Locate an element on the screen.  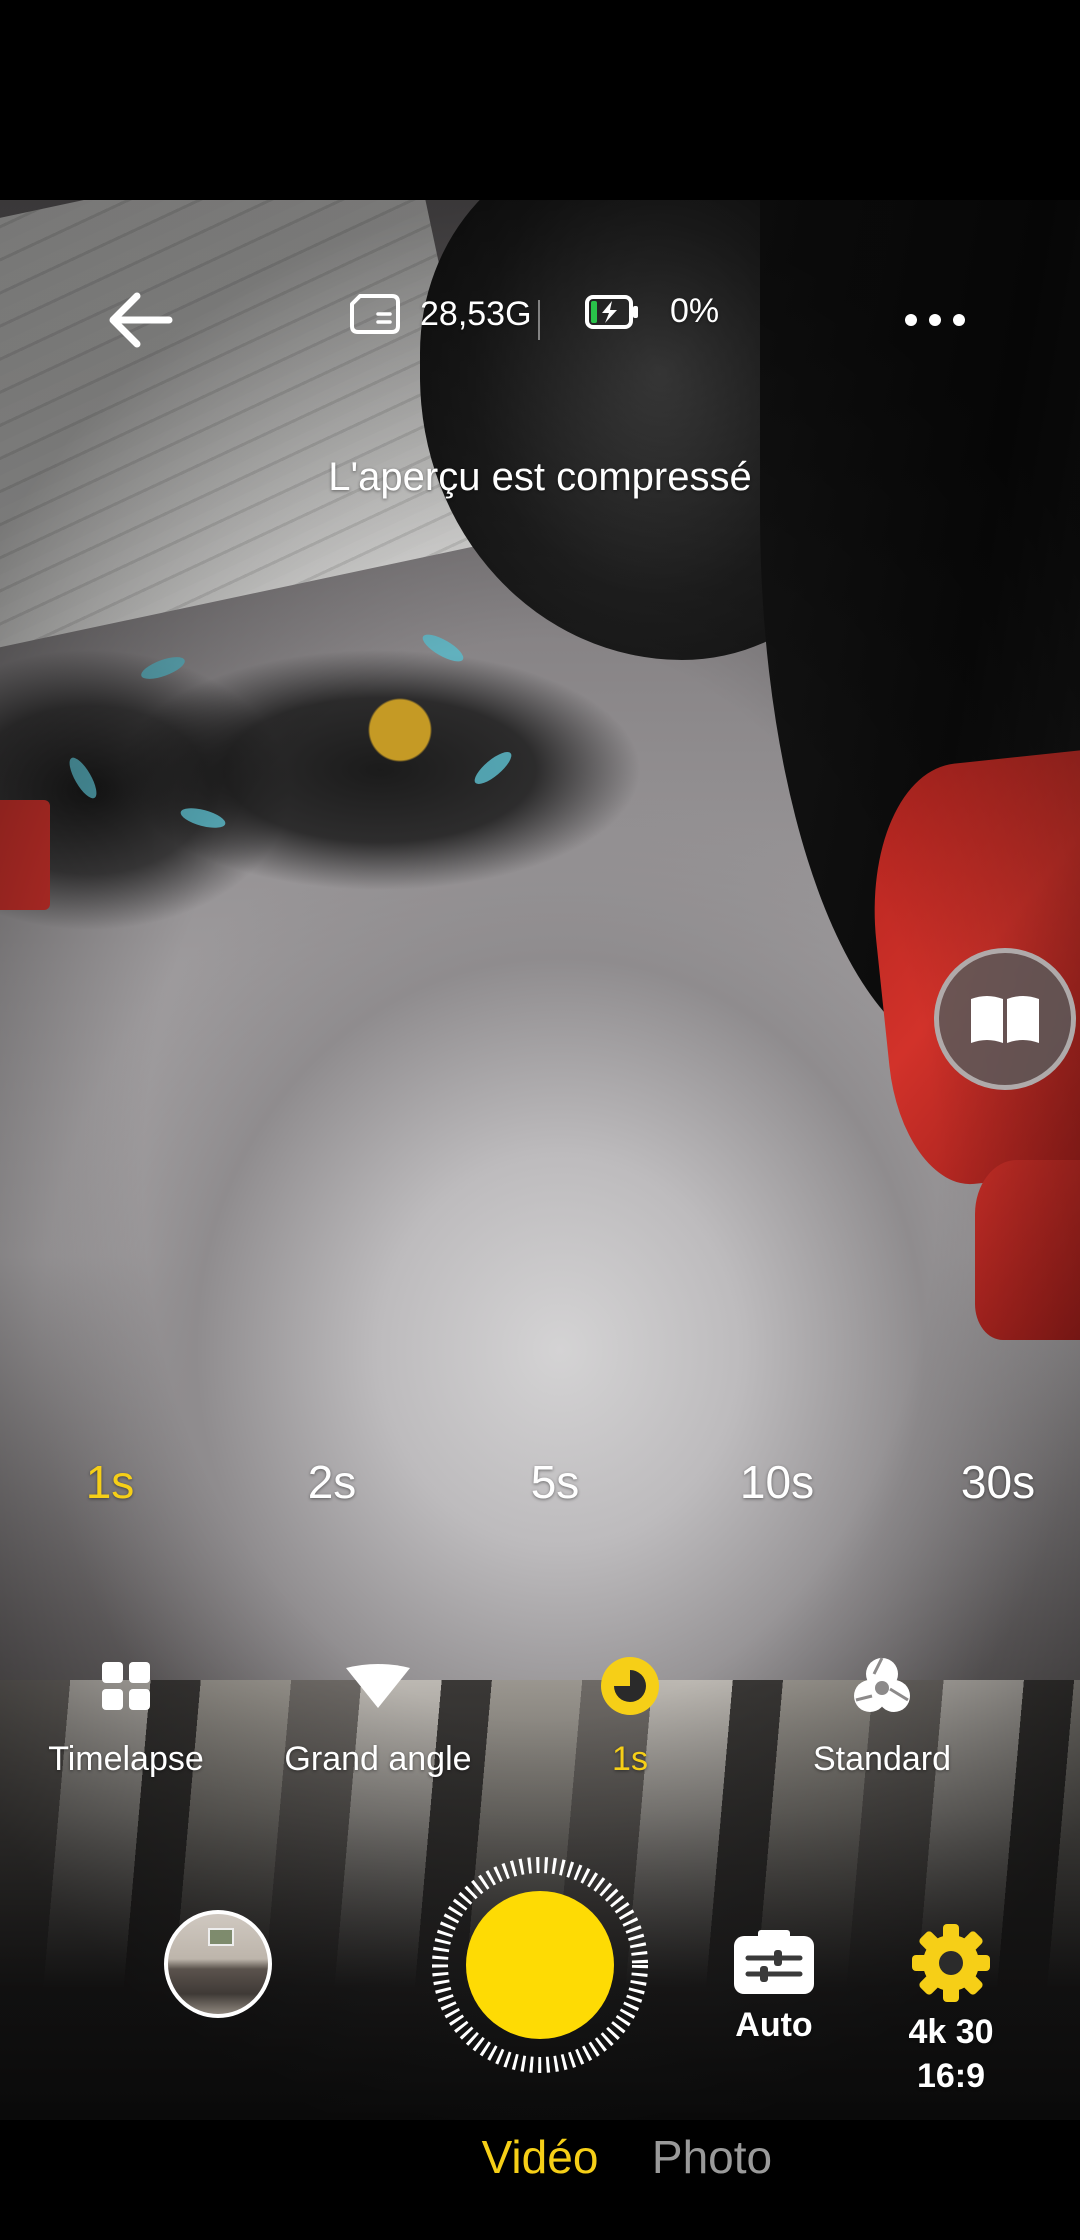
mode-interval: 1s is located at coordinates (630, 1714).